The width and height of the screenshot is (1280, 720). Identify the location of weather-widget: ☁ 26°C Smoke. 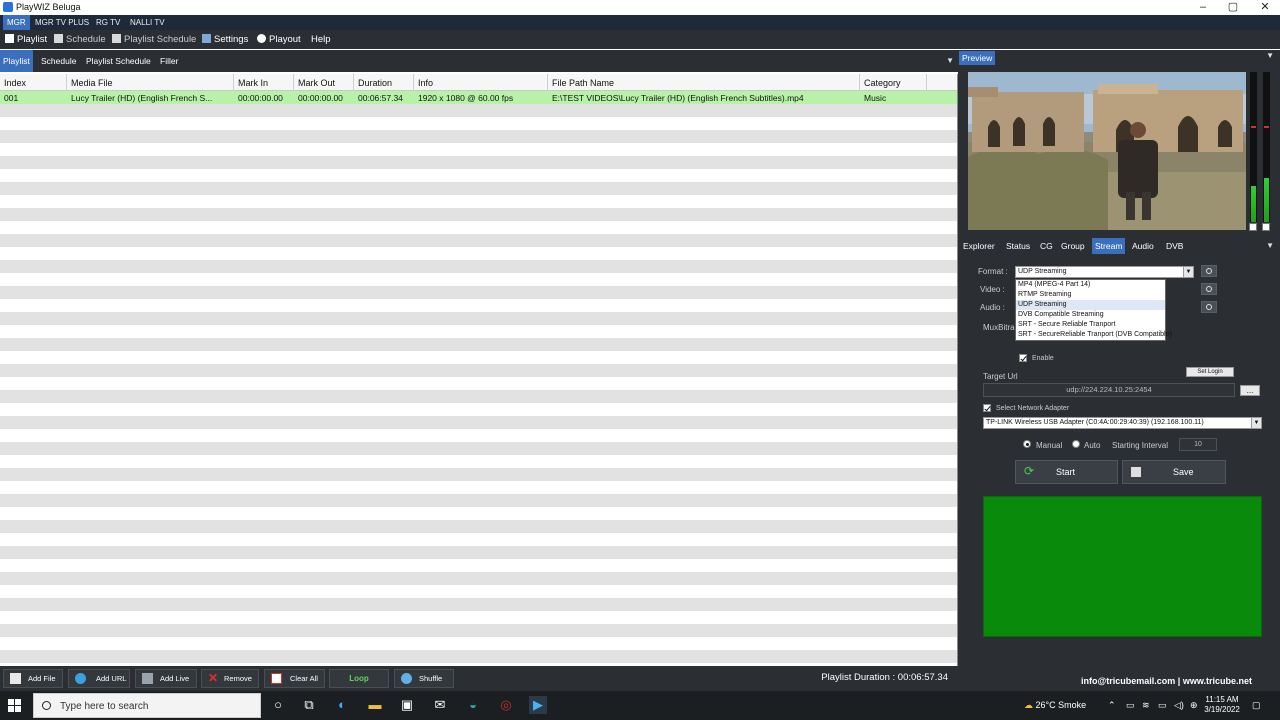
(1055, 705).